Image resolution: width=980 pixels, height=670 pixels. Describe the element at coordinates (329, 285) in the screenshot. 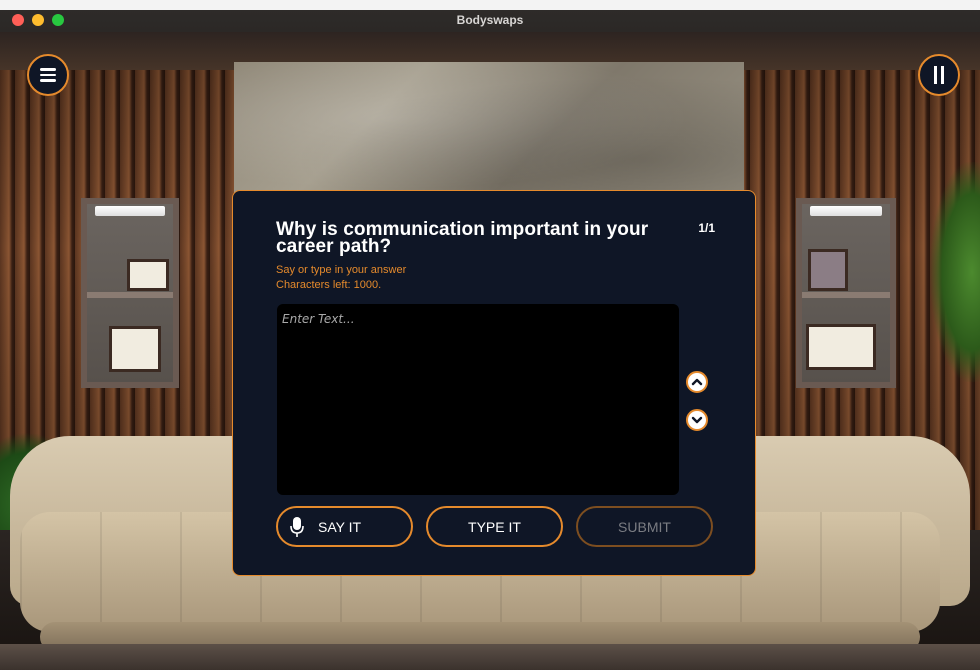

I see `characters-left-counter: Characters left: 1000.` at that location.